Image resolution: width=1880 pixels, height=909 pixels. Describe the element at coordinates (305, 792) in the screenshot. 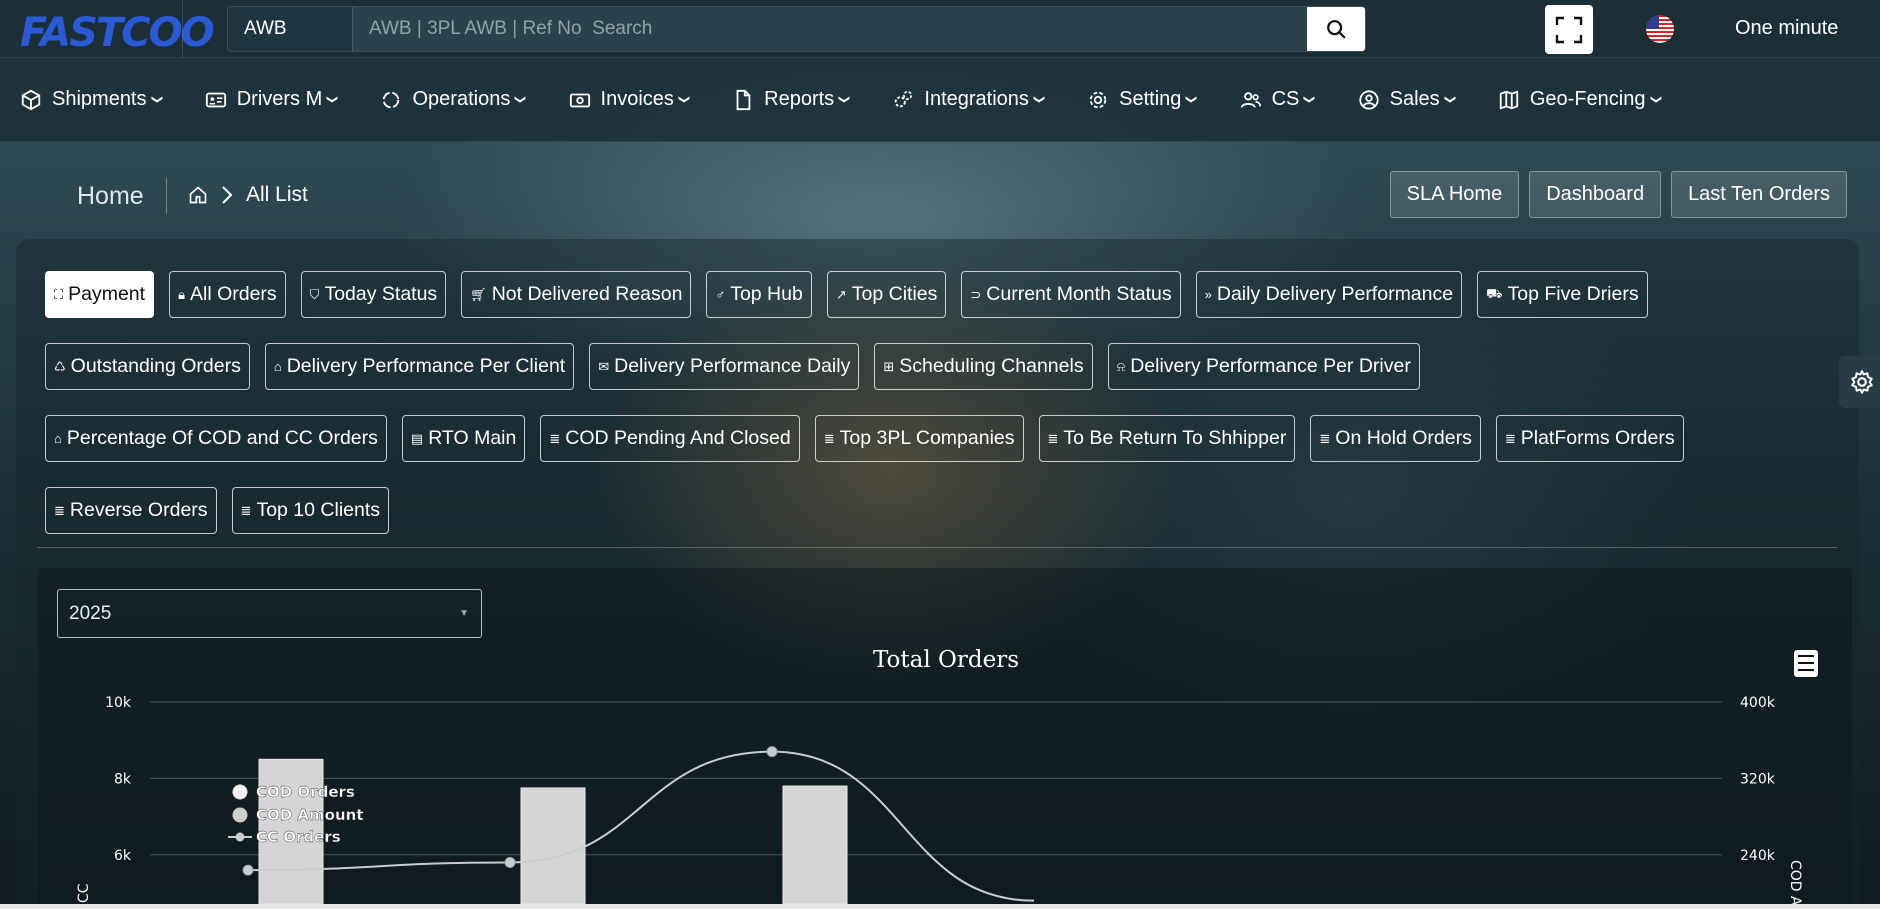

I see `legend-label: COD Orders` at that location.